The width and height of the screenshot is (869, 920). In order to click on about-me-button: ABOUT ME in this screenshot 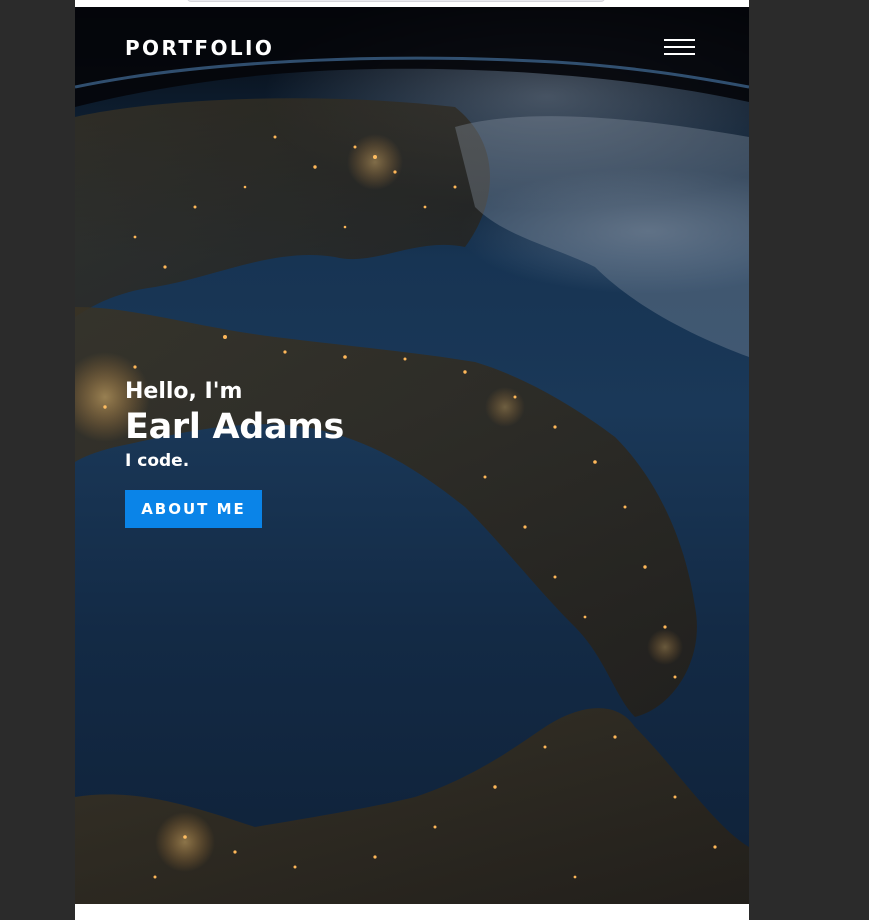, I will do `click(193, 509)`.